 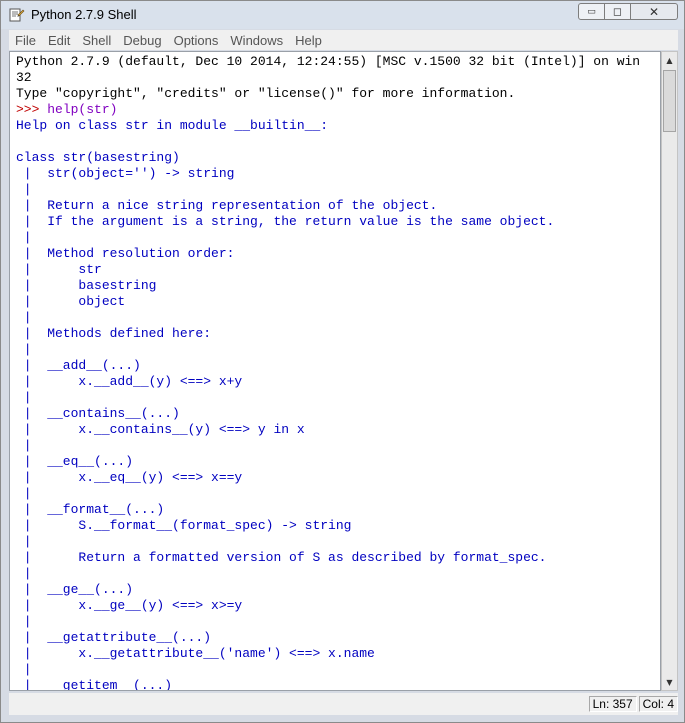 What do you see at coordinates (338, 158) in the screenshot?
I see `shell-line: class str(basestring)` at bounding box center [338, 158].